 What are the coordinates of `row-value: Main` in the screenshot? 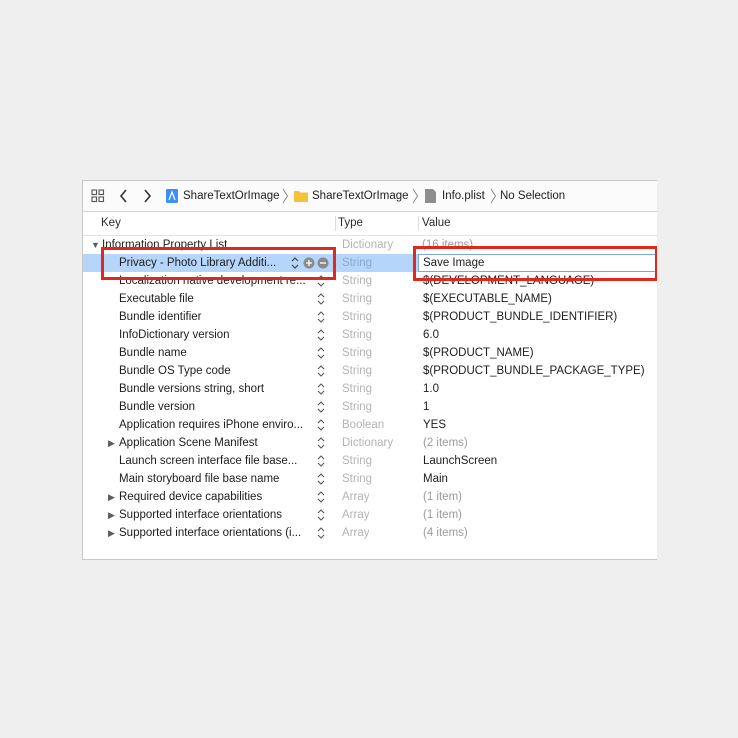 It's located at (435, 479).